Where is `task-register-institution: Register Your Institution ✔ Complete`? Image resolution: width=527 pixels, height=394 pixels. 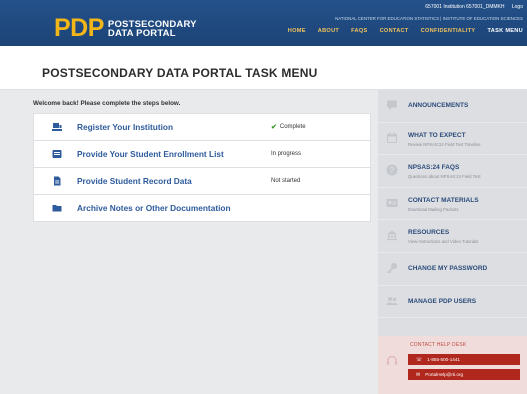
task-register-institution: Register Your Institution ✔ Complete is located at coordinates (202, 127).